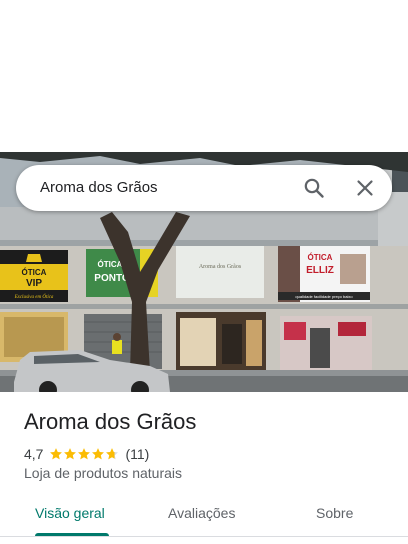 The height and width of the screenshot is (544, 408). I want to click on star-rating, so click(84, 454).